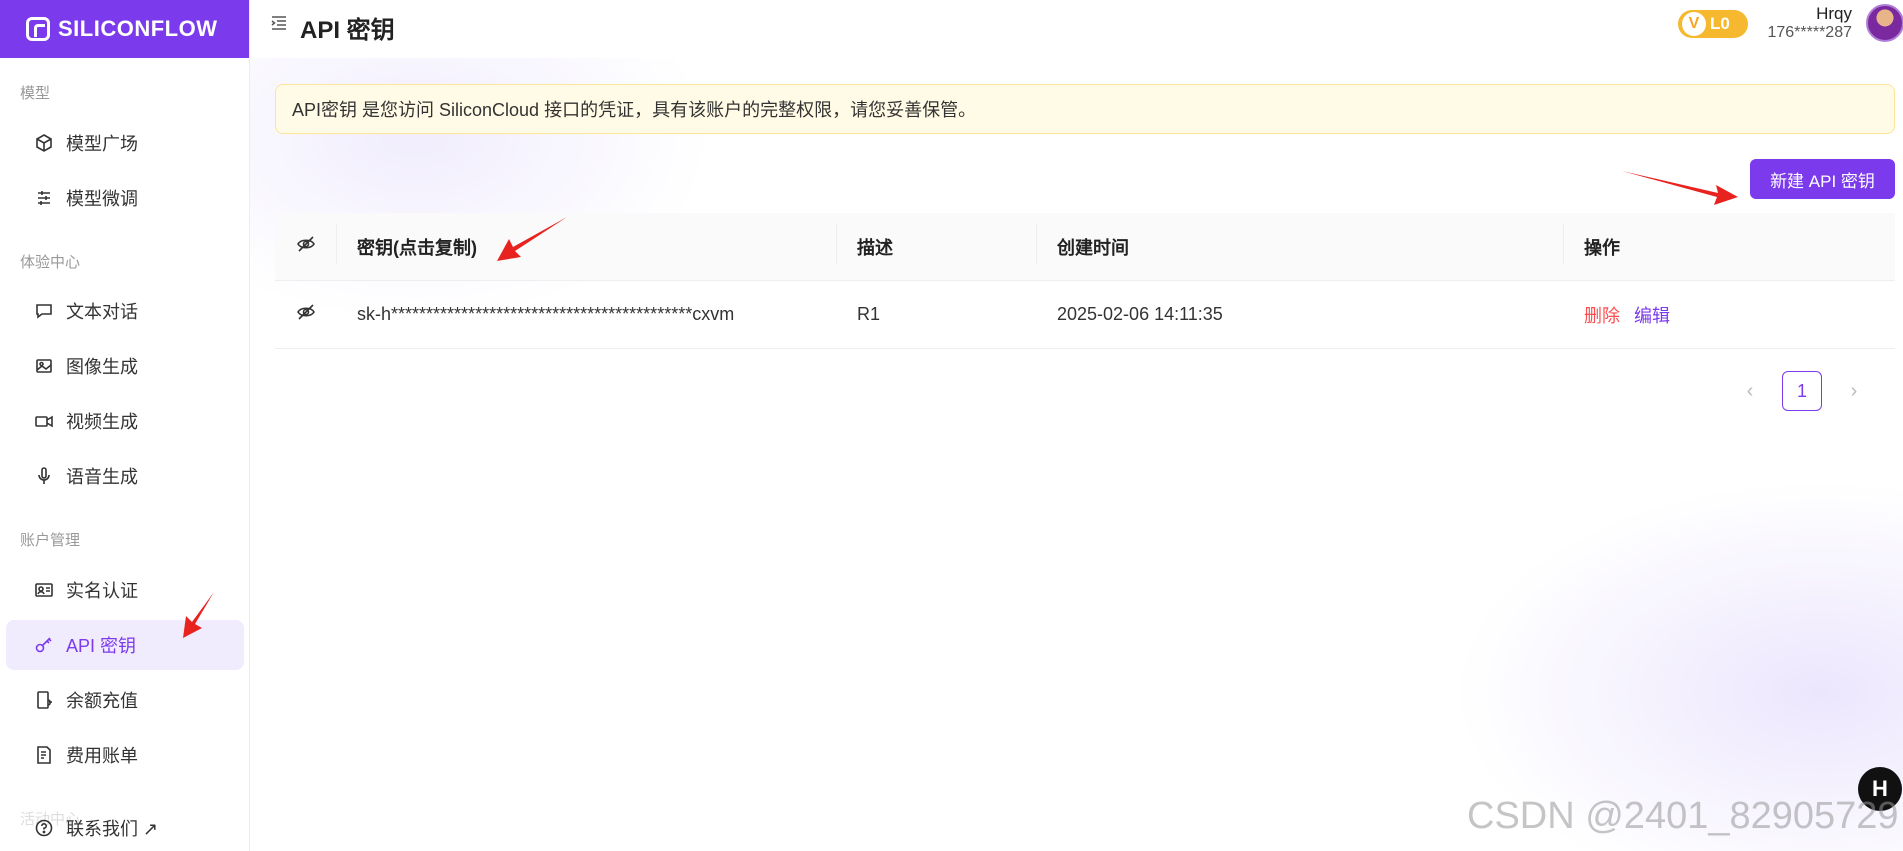  Describe the element at coordinates (1809, 32) in the screenshot. I see `user-phone: 176*****287` at that location.